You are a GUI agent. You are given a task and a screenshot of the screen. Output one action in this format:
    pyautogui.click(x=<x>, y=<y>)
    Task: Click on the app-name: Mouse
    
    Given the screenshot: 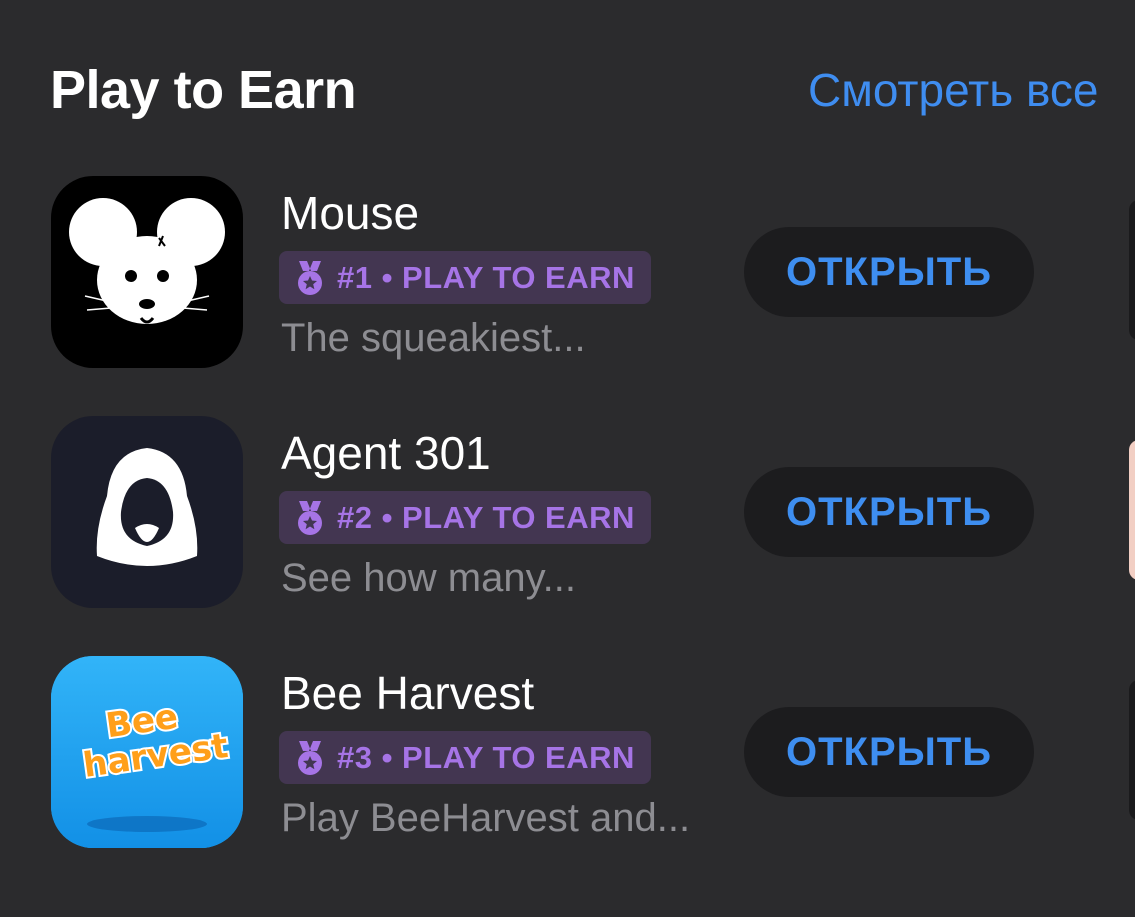 What is the action you would take?
    pyautogui.click(x=350, y=213)
    